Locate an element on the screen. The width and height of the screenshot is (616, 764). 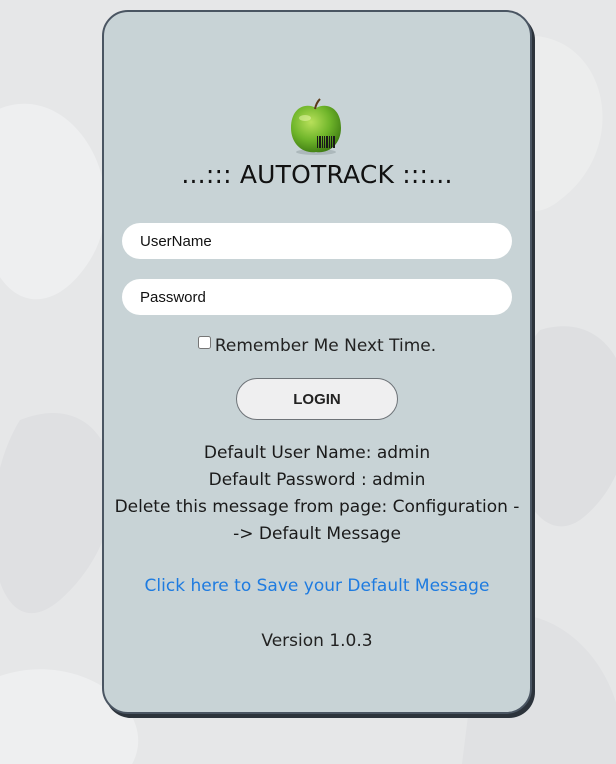
password-input is located at coordinates (317, 297).